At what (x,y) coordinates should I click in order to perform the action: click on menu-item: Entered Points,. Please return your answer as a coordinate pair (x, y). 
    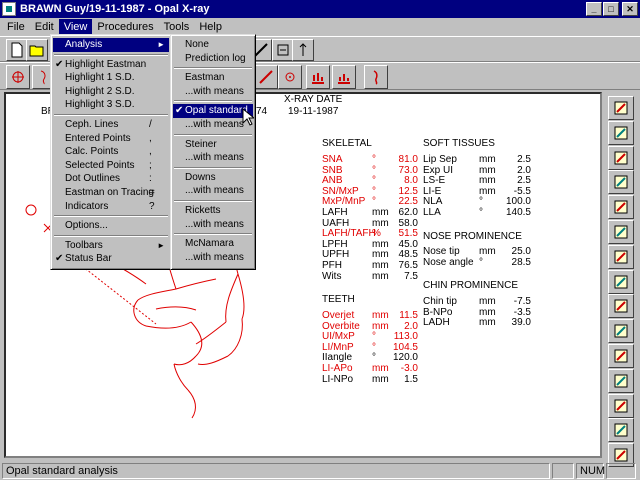
    Looking at the image, I should click on (111, 139).